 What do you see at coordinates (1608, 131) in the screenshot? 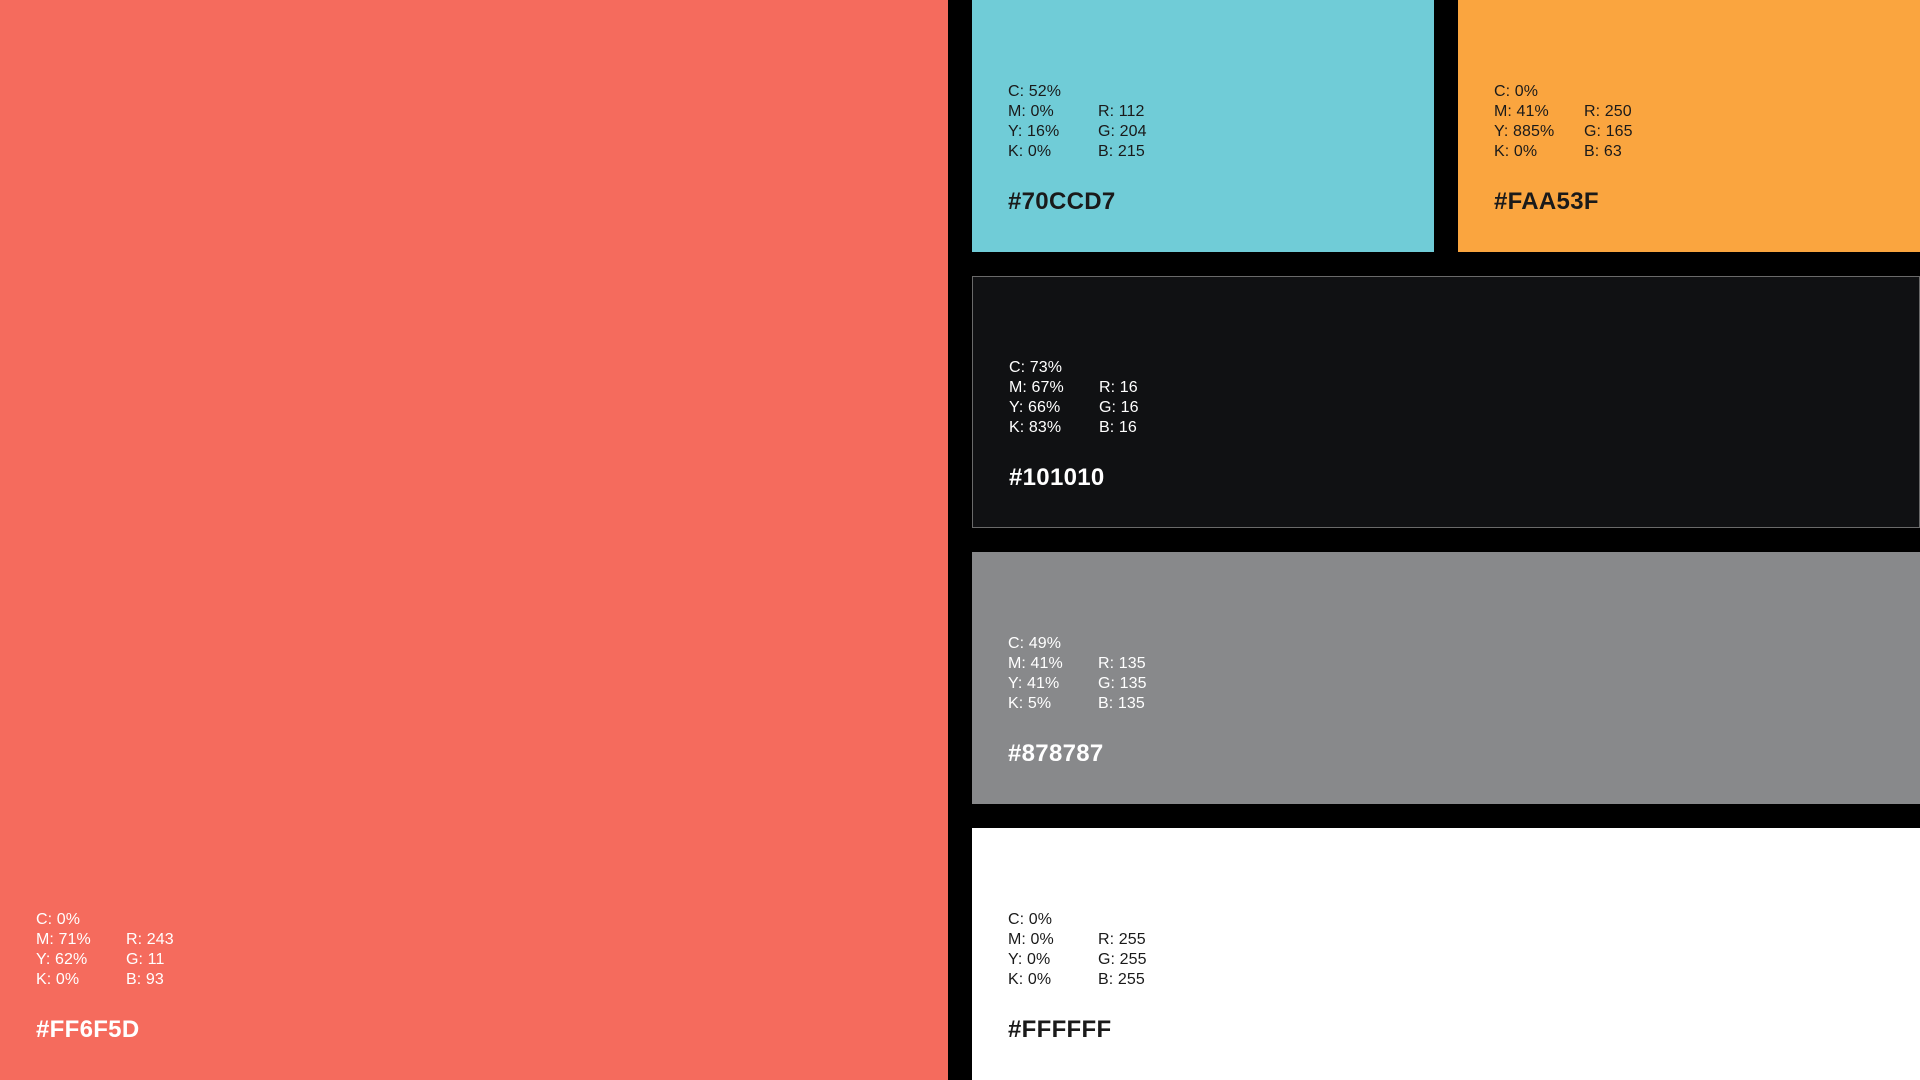
I see `rgb-g: G: 165` at bounding box center [1608, 131].